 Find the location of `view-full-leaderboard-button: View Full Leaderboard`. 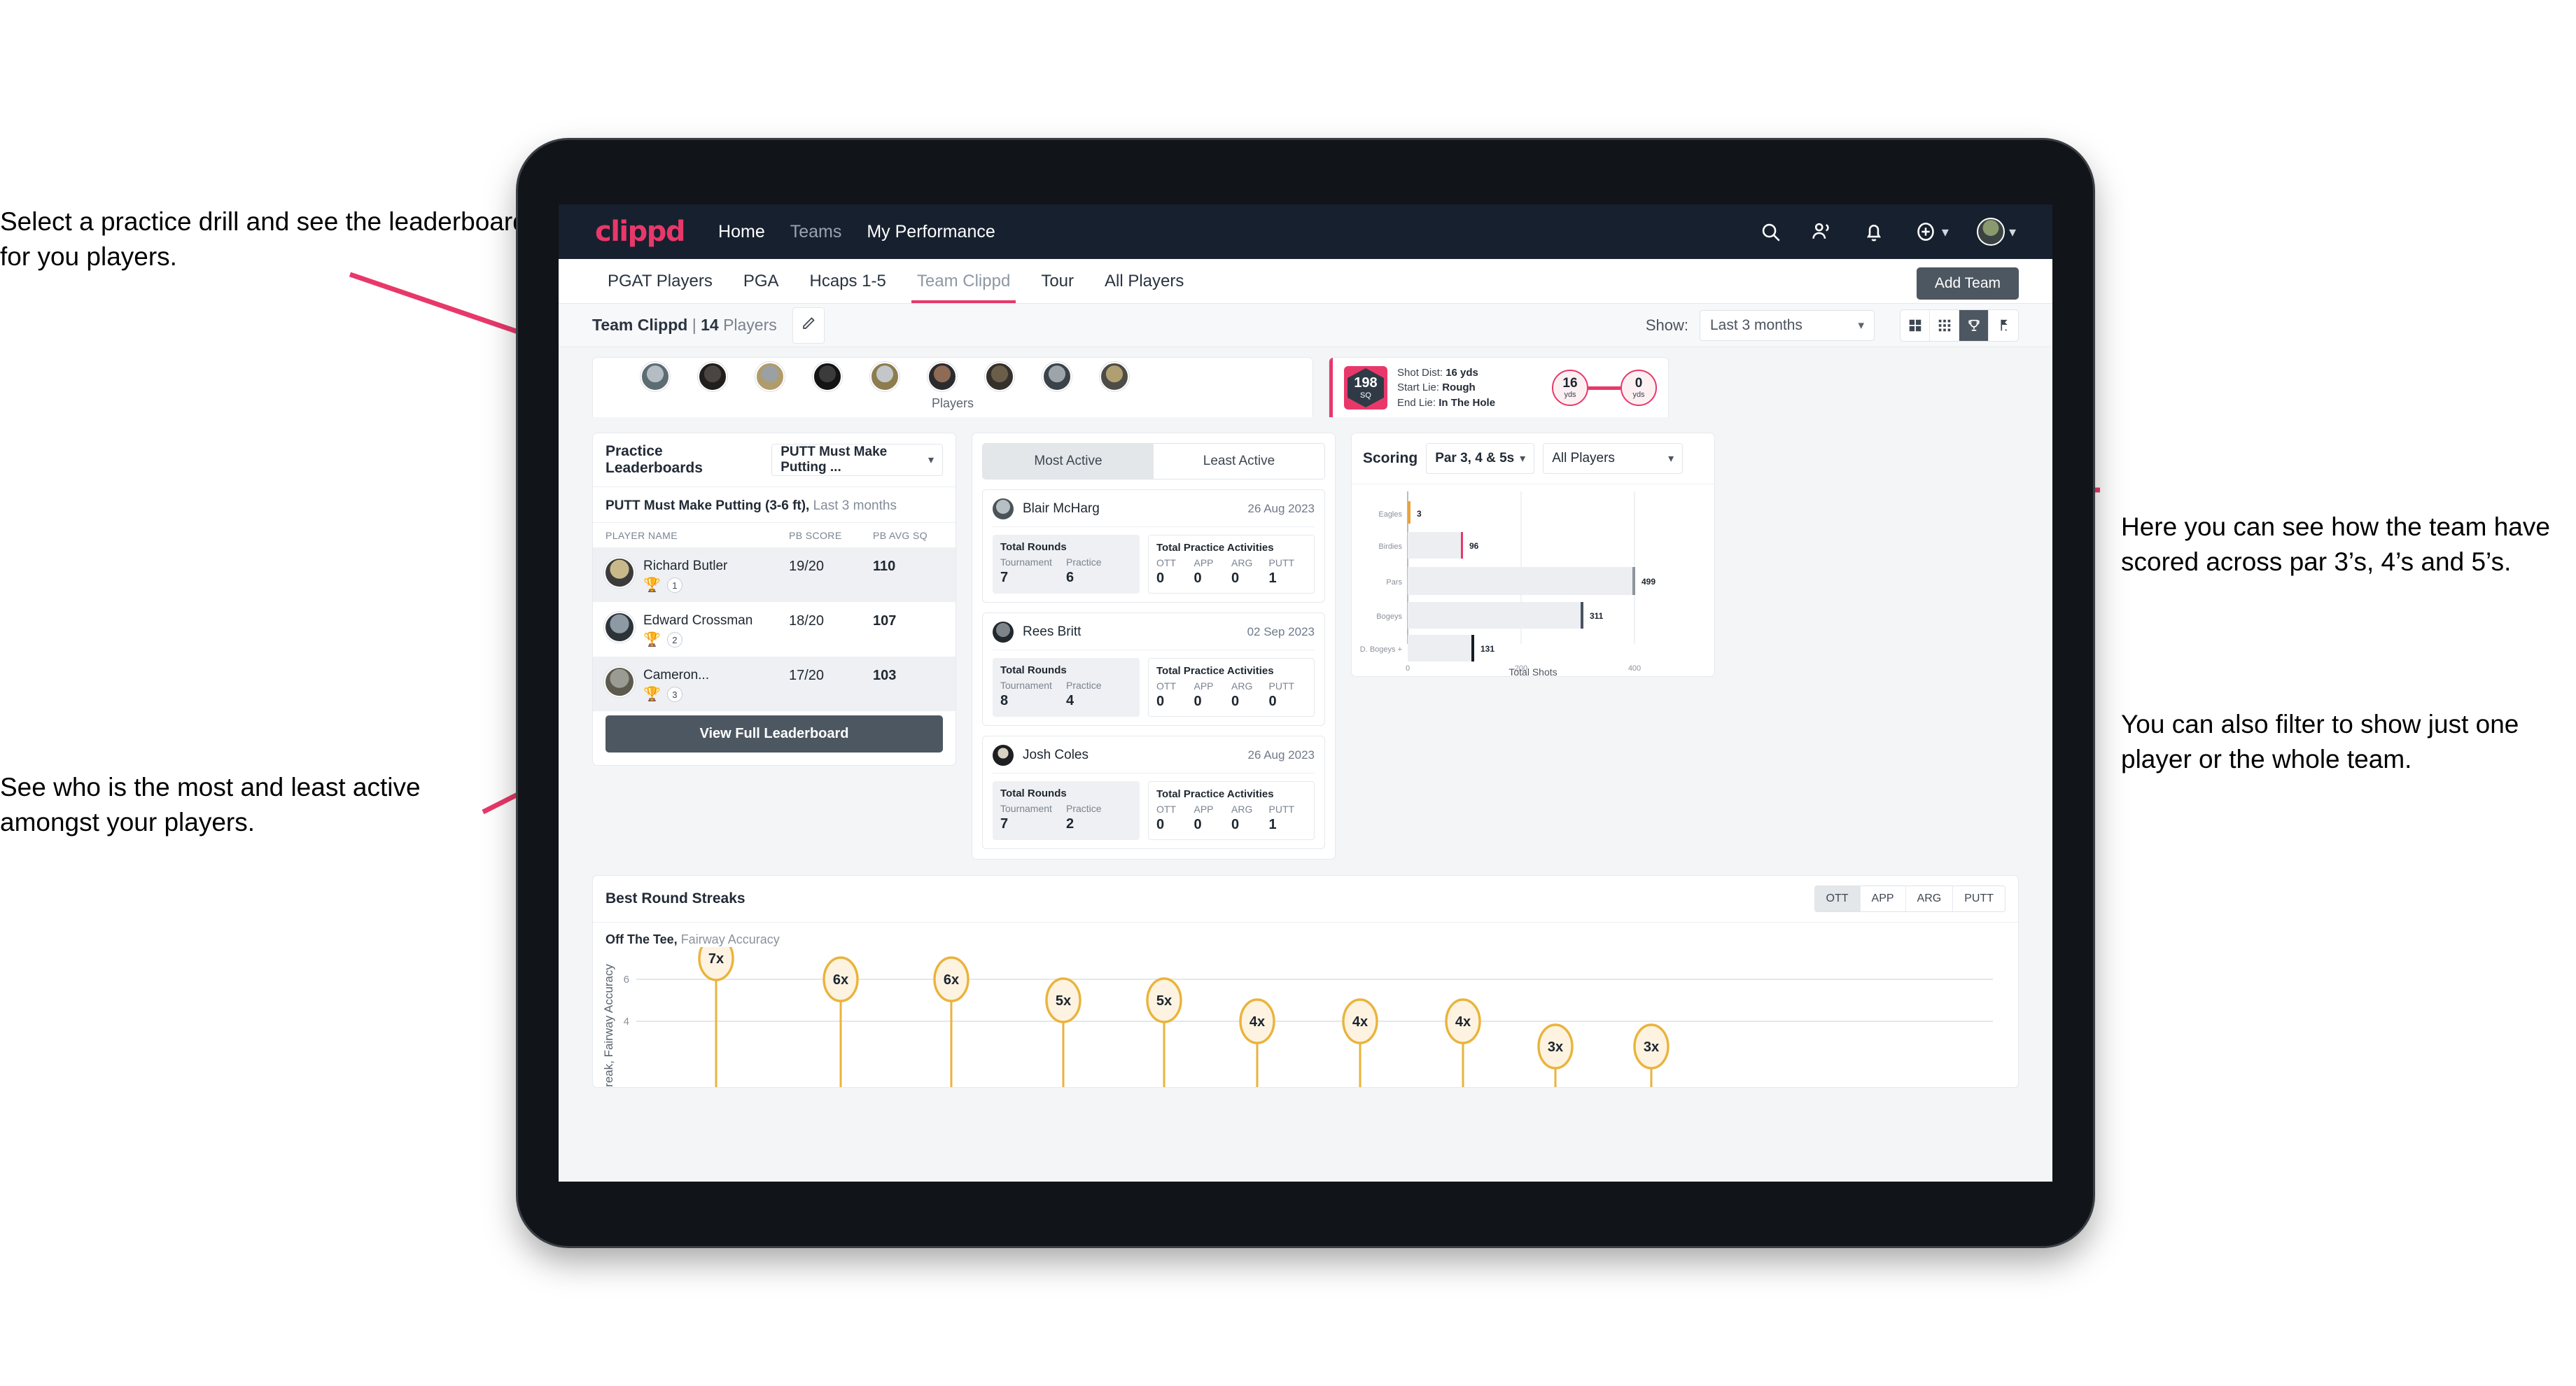

view-full-leaderboard-button: View Full Leaderboard is located at coordinates (774, 733).